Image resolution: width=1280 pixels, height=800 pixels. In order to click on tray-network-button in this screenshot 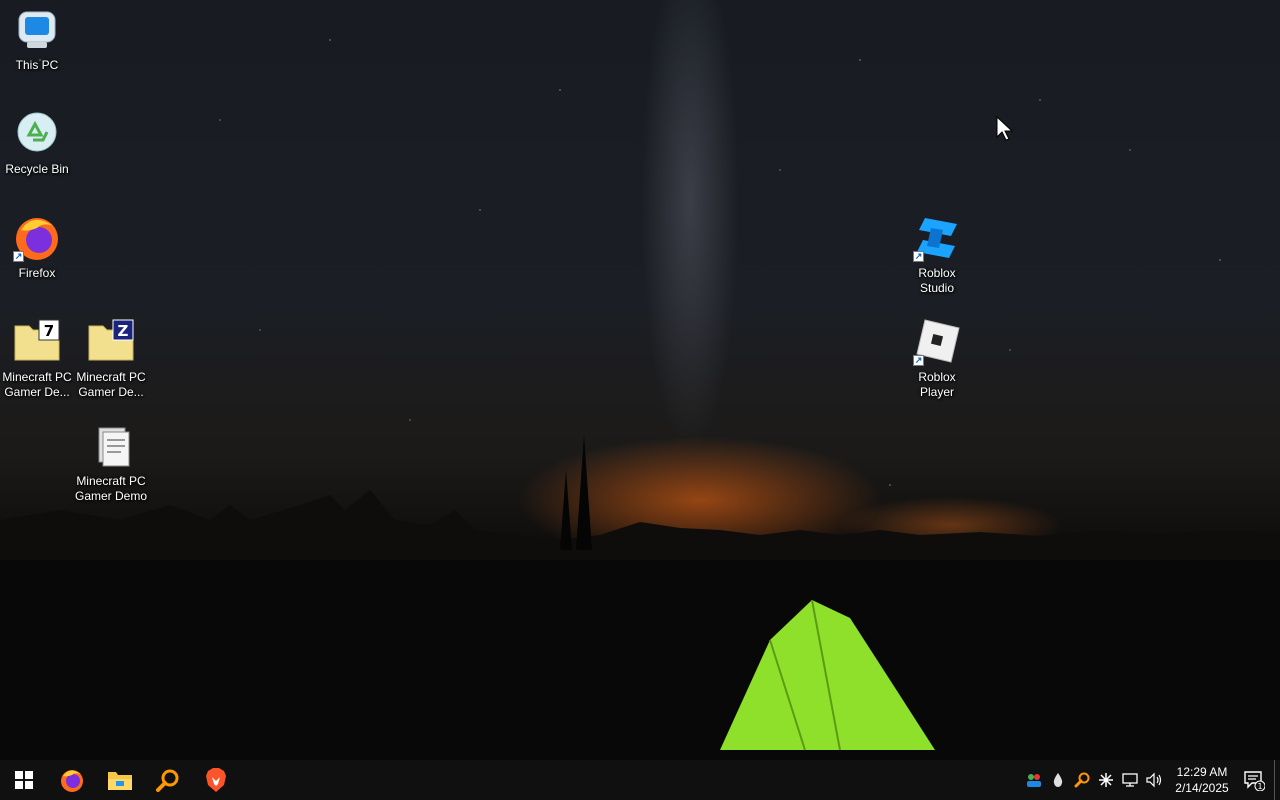, I will do `click(1130, 780)`.